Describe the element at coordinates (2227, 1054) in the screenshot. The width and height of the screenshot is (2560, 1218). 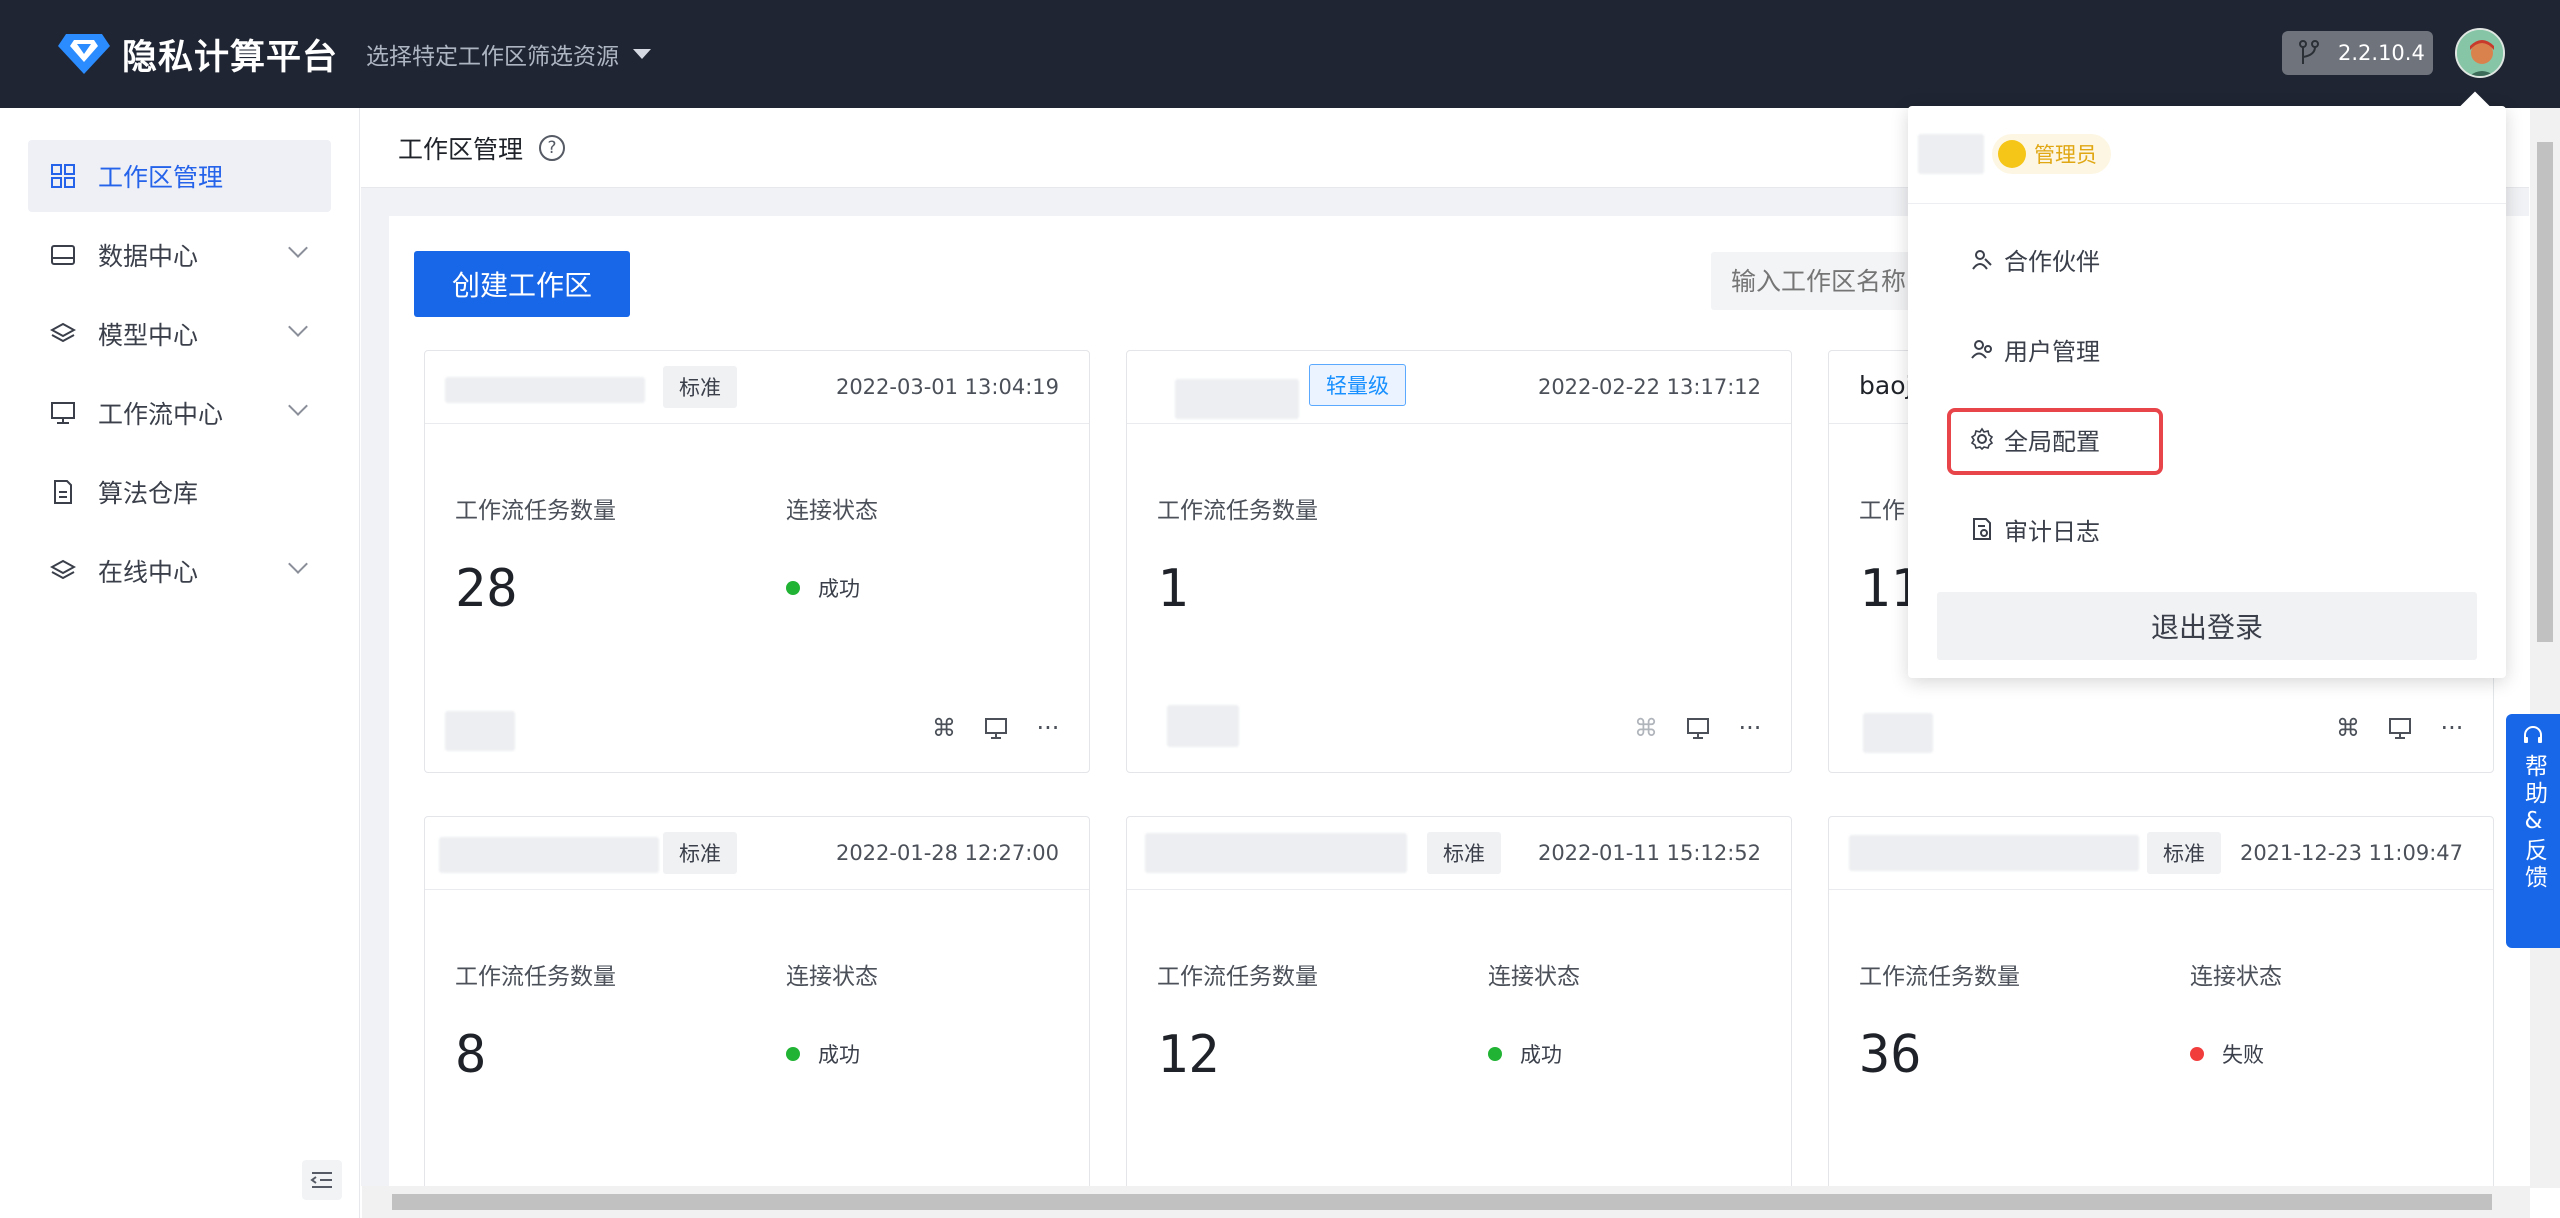
I see `connection-status: 失败` at that location.